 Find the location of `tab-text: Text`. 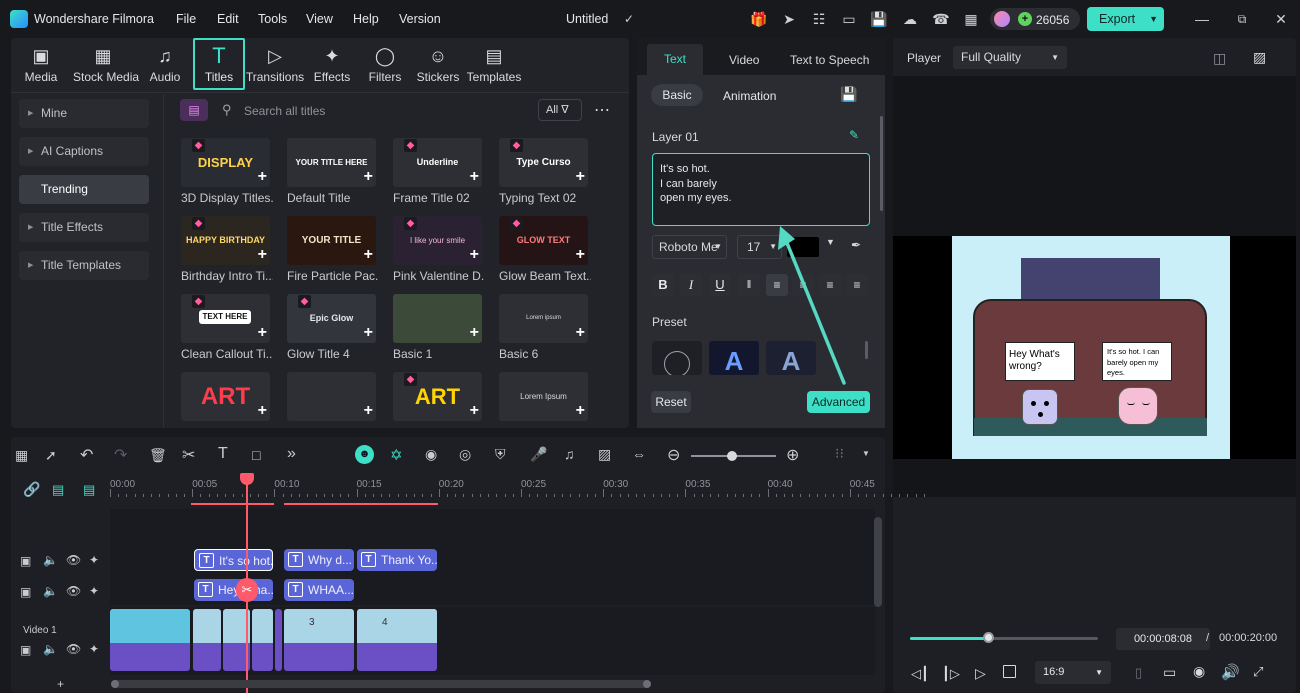

tab-text: Text is located at coordinates (675, 59).